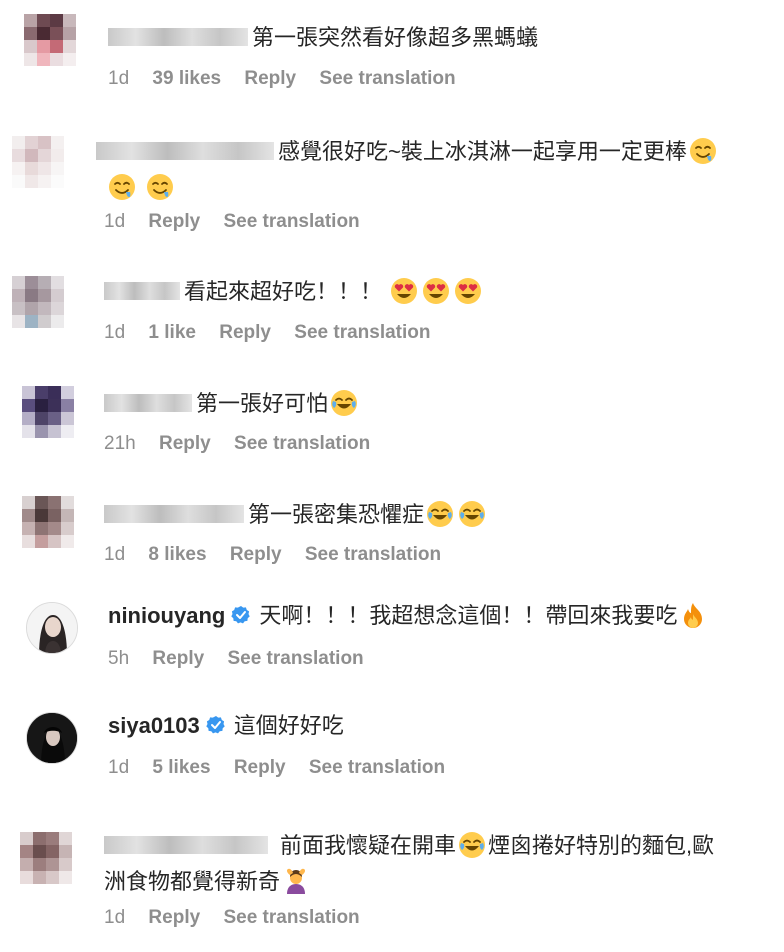 This screenshot has width=784, height=952. Describe the element at coordinates (395, 37) in the screenshot. I see `comment-text: 第一張突然看好像超多黑螞蟻` at that location.